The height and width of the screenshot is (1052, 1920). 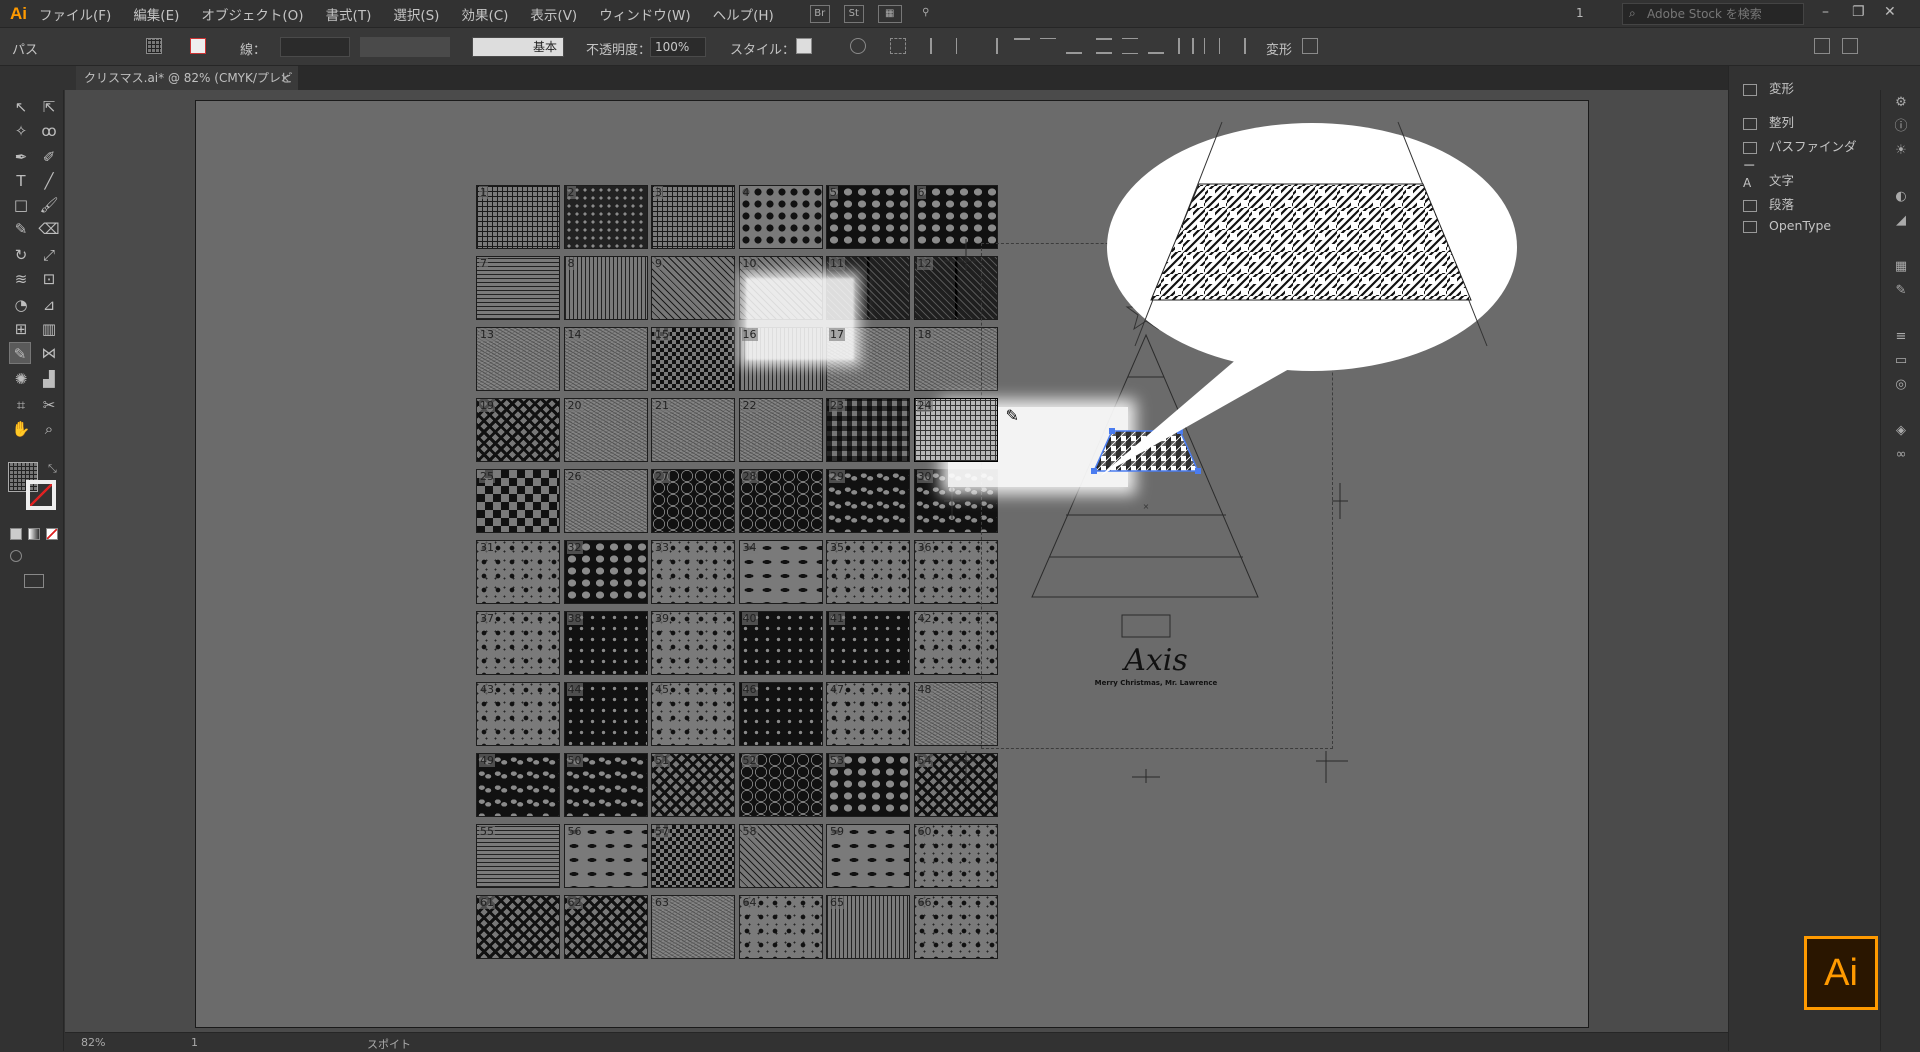 I want to click on pattern-swatch: 25, so click(x=518, y=501).